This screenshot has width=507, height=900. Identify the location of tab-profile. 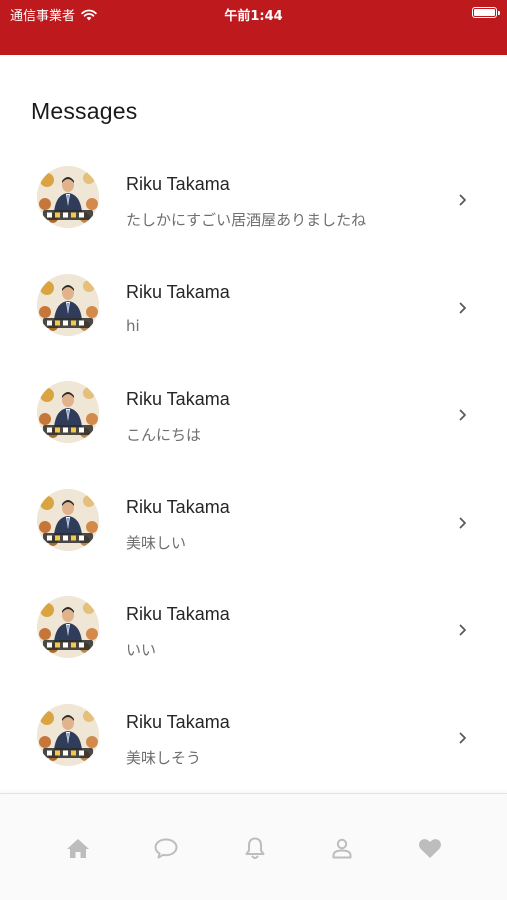
(342, 848).